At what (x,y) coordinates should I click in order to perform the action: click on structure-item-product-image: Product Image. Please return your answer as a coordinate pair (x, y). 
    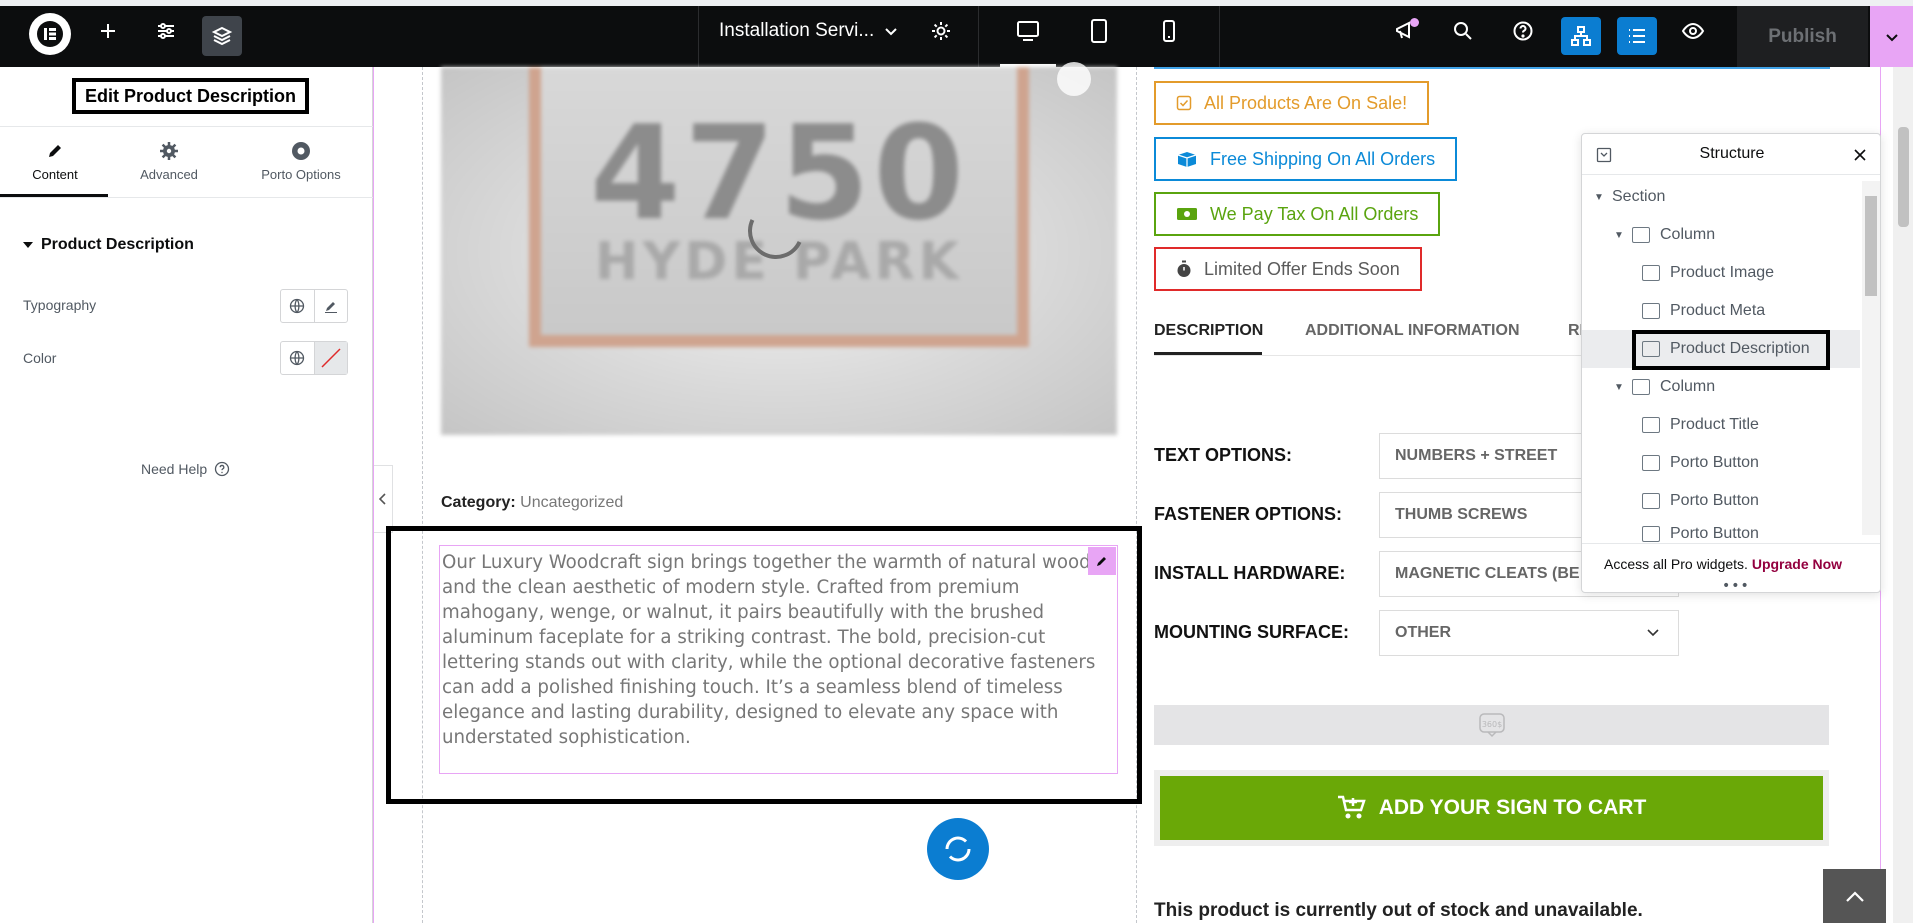
    Looking at the image, I should click on (1721, 273).